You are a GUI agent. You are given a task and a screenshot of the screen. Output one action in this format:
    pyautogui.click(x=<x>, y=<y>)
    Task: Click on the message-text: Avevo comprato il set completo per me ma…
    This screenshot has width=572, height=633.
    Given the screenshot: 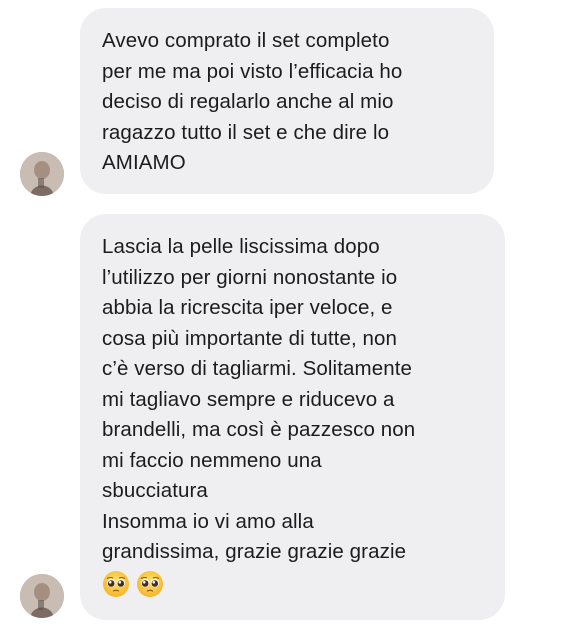 What is the action you would take?
    pyautogui.click(x=252, y=101)
    